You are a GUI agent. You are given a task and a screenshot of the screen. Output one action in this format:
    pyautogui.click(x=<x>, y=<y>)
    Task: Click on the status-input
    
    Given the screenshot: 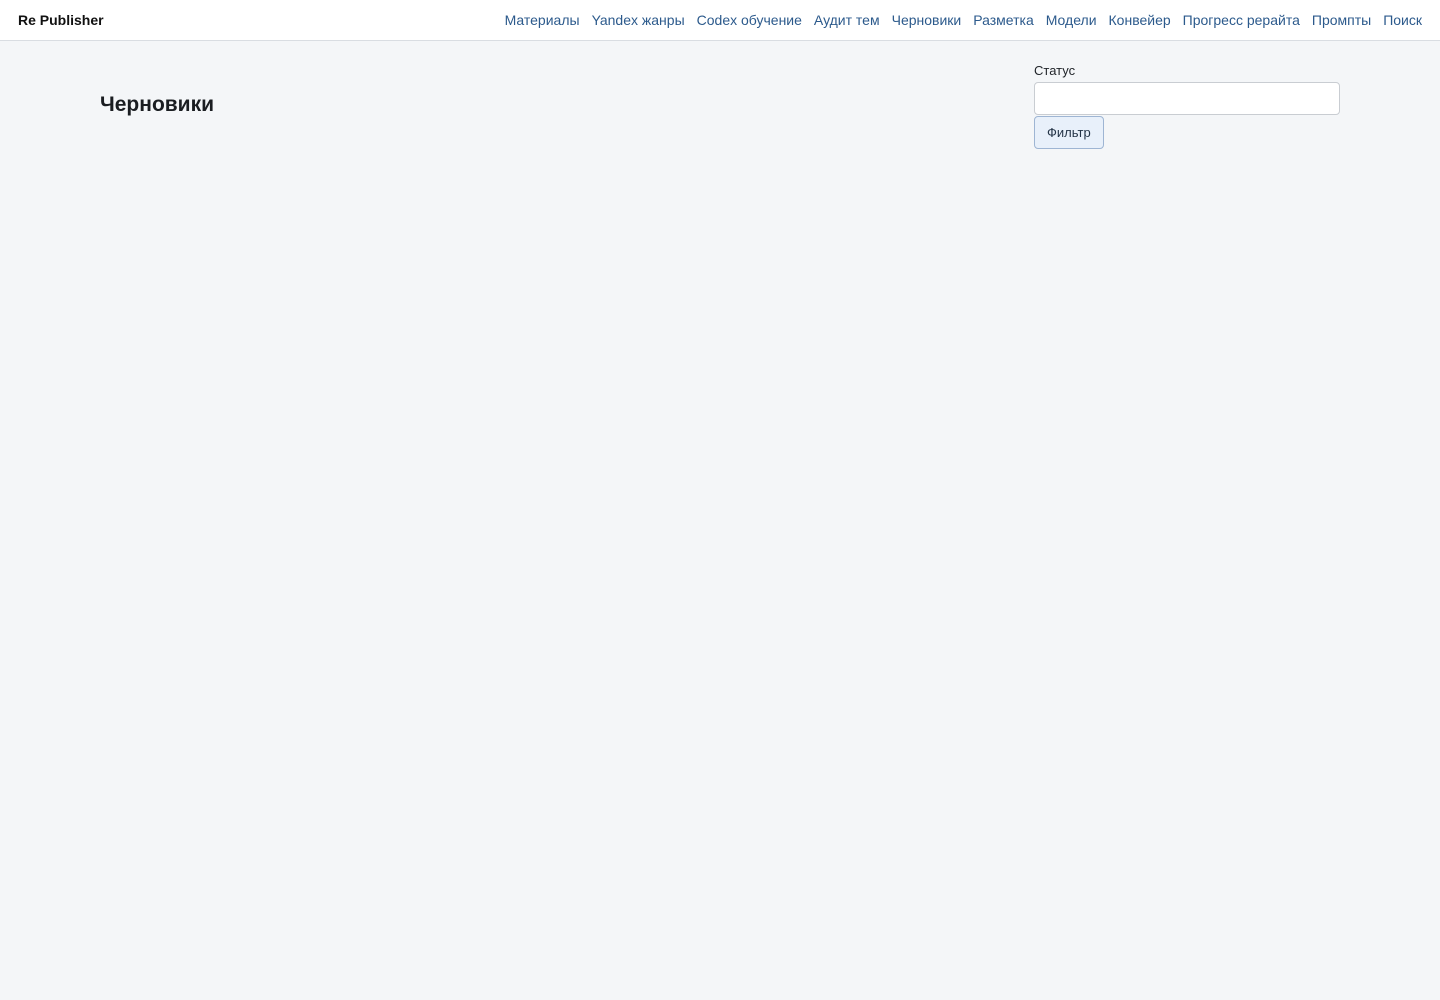 What is the action you would take?
    pyautogui.click(x=1187, y=98)
    